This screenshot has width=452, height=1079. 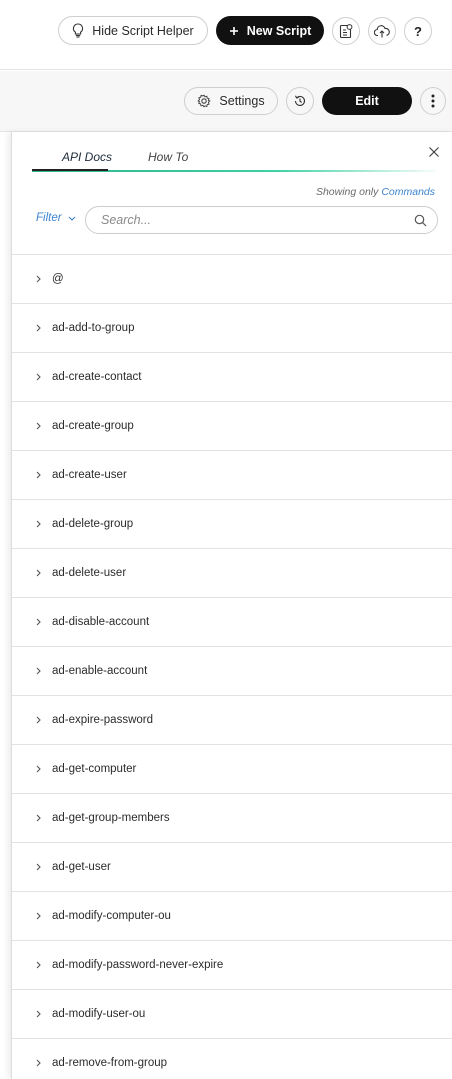 I want to click on filter-dropdown: Filter, so click(x=56, y=218).